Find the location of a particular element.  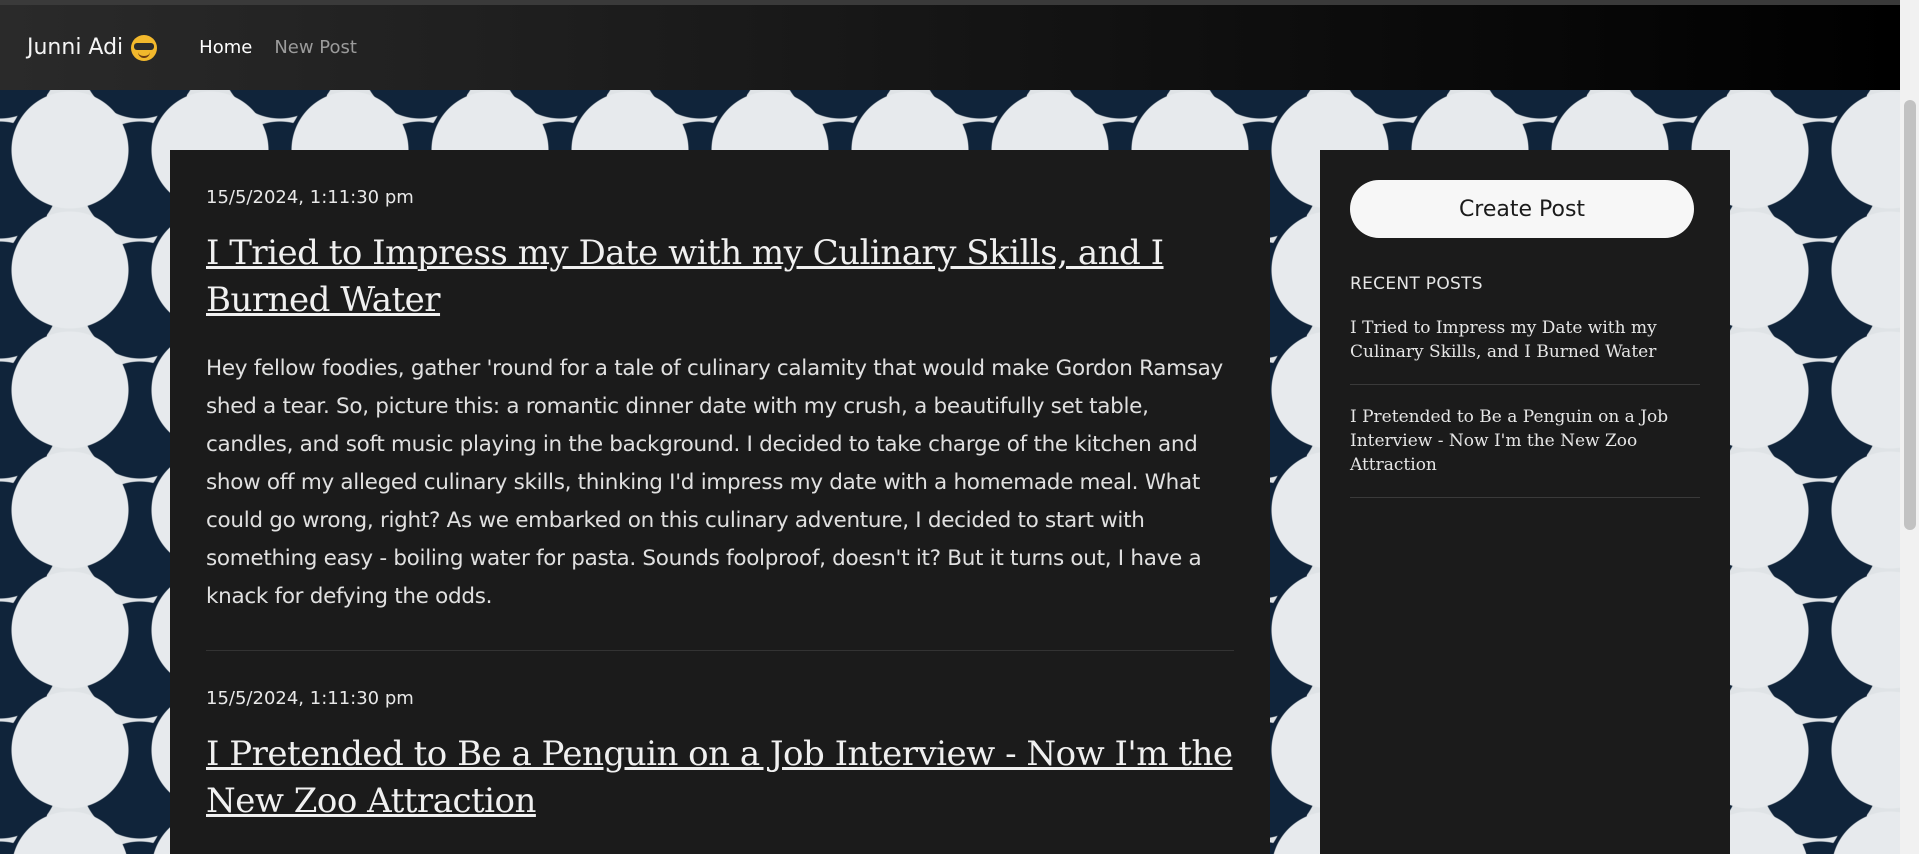

nav-links: Home New Post is located at coordinates (278, 47).